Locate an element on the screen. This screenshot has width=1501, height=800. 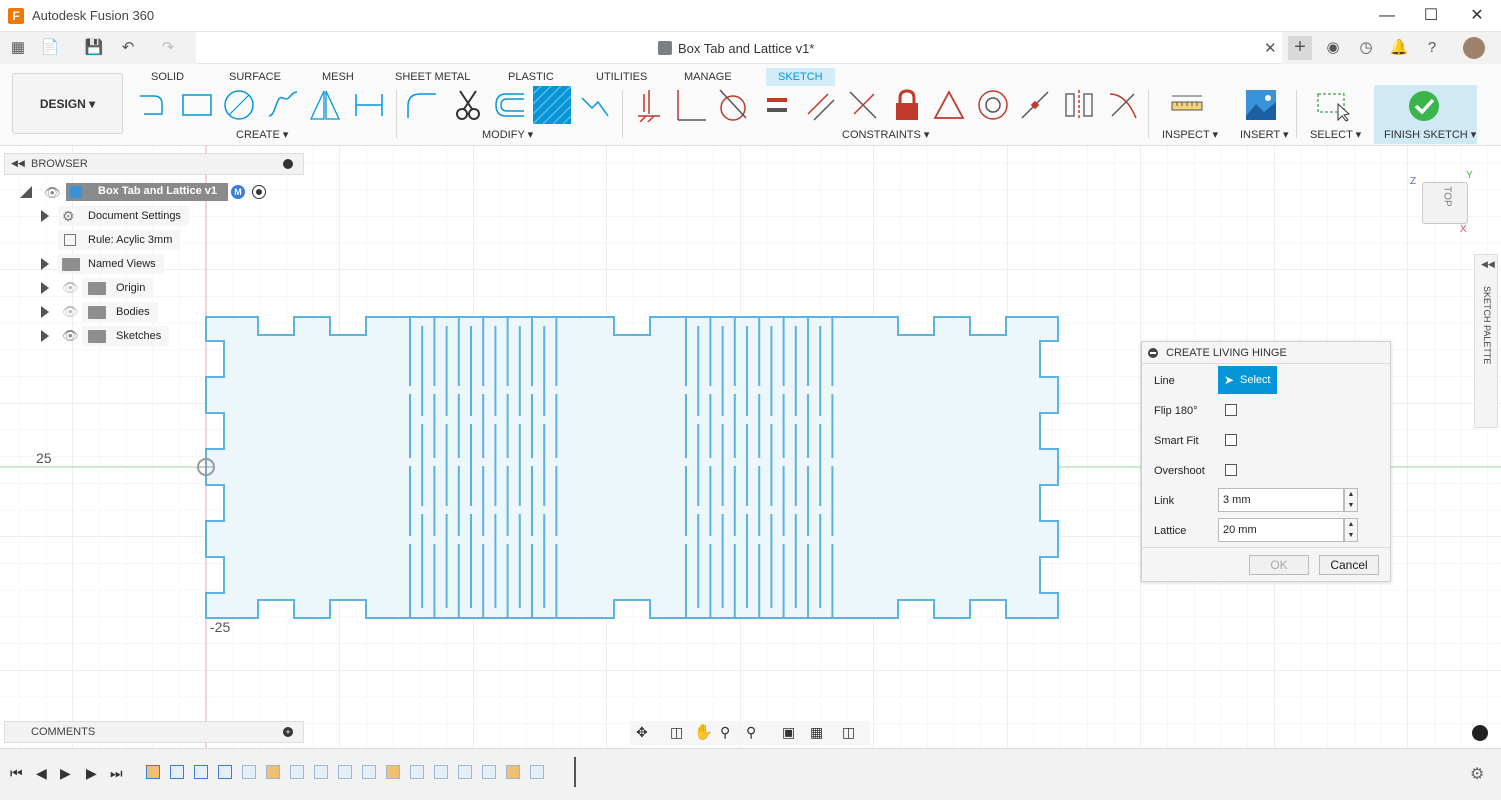
fillet-tool-icon is located at coordinates (421, 105).